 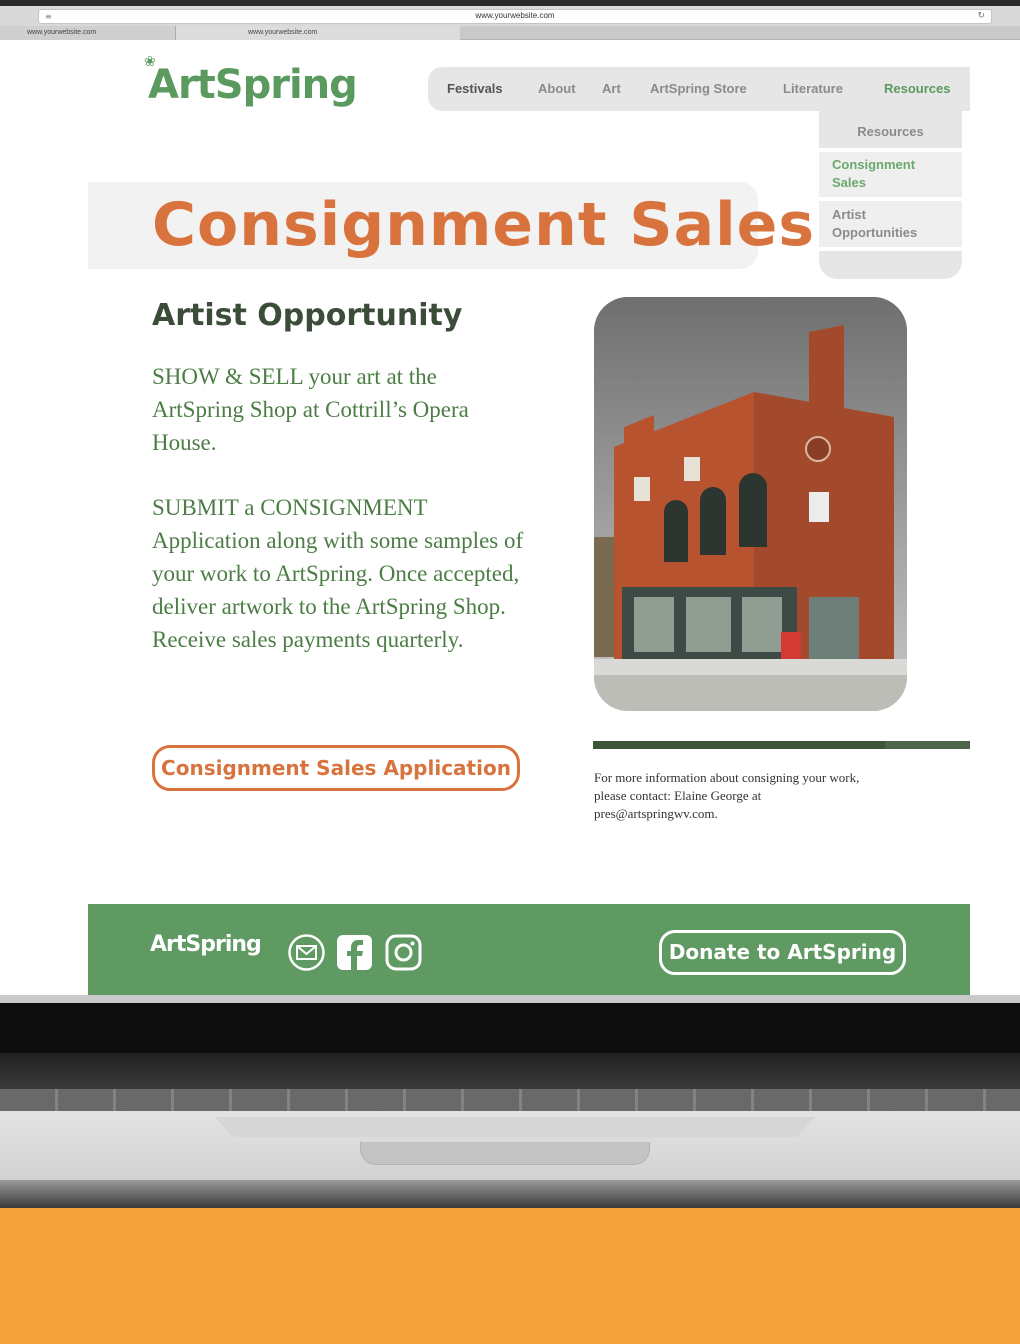 I want to click on browser-tab-bar: www.yourwebsite.com www.yourwebsite.com, so click(x=510, y=33).